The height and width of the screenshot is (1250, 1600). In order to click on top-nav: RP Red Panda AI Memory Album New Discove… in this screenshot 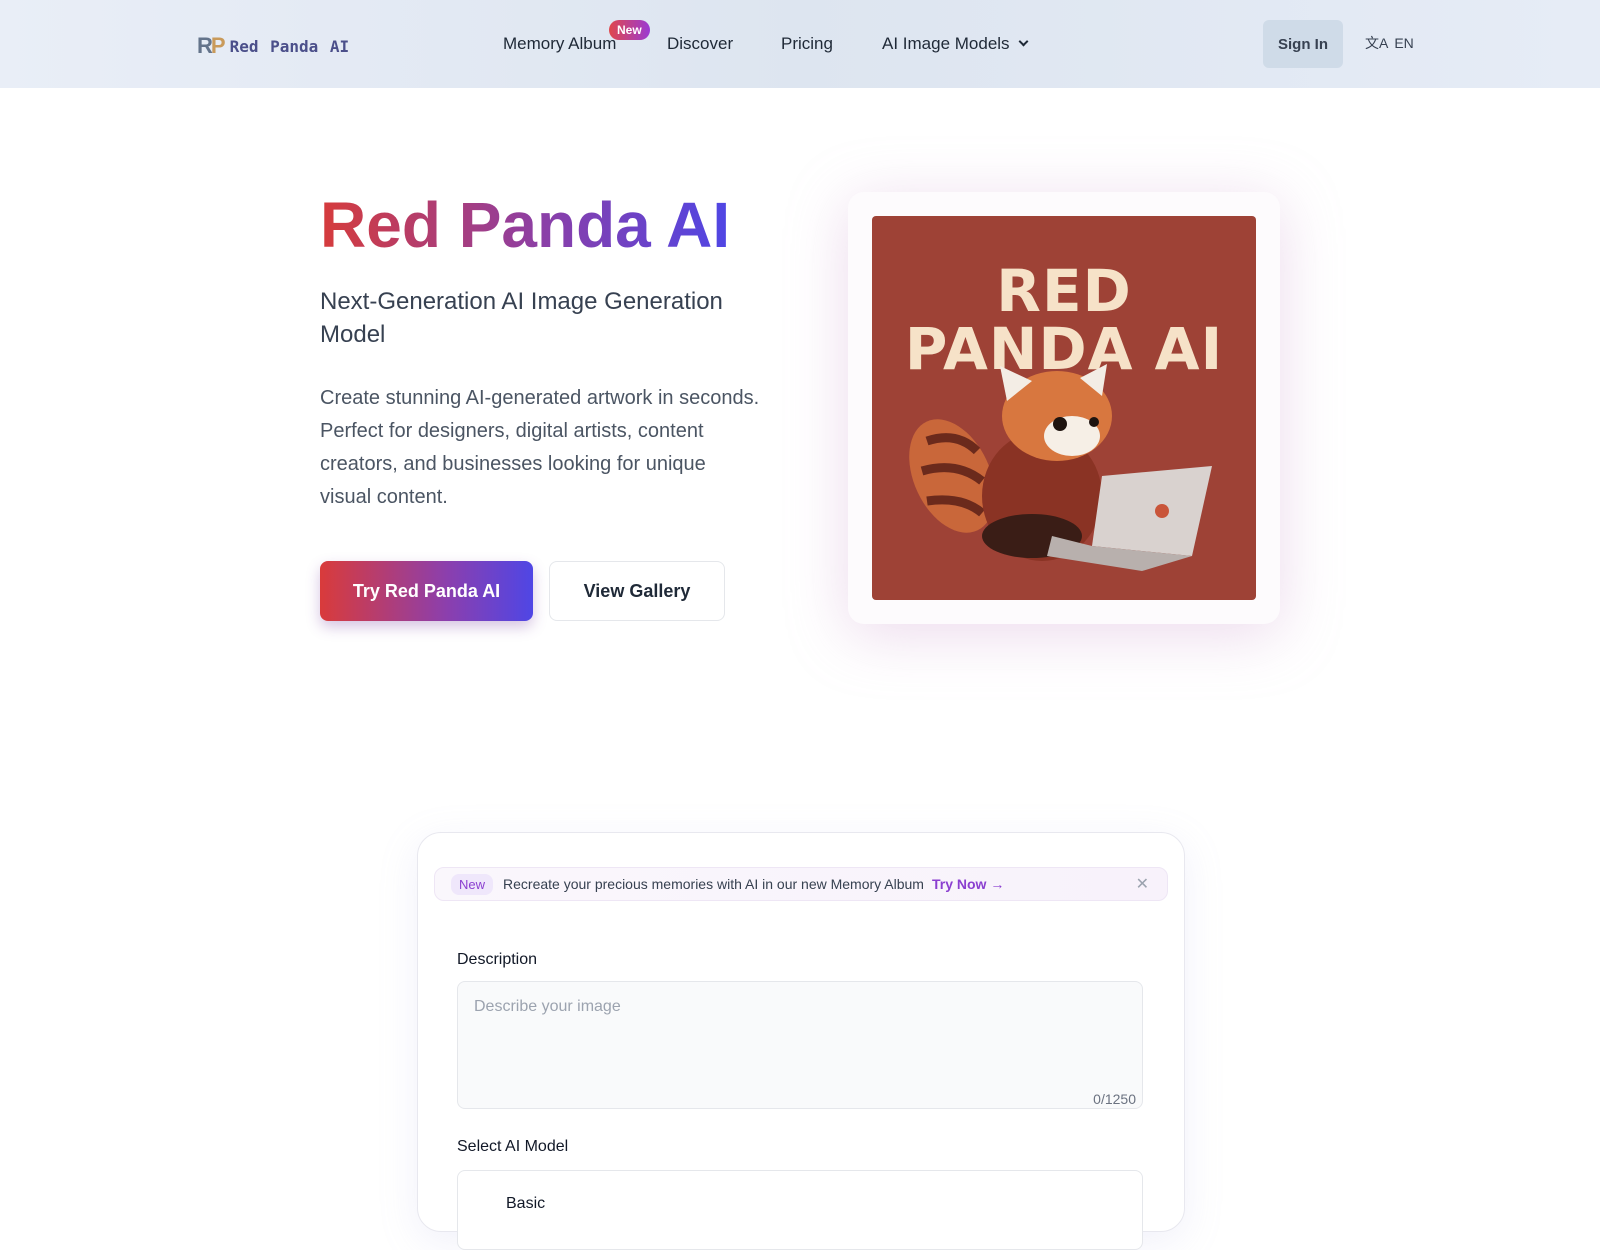, I will do `click(800, 44)`.